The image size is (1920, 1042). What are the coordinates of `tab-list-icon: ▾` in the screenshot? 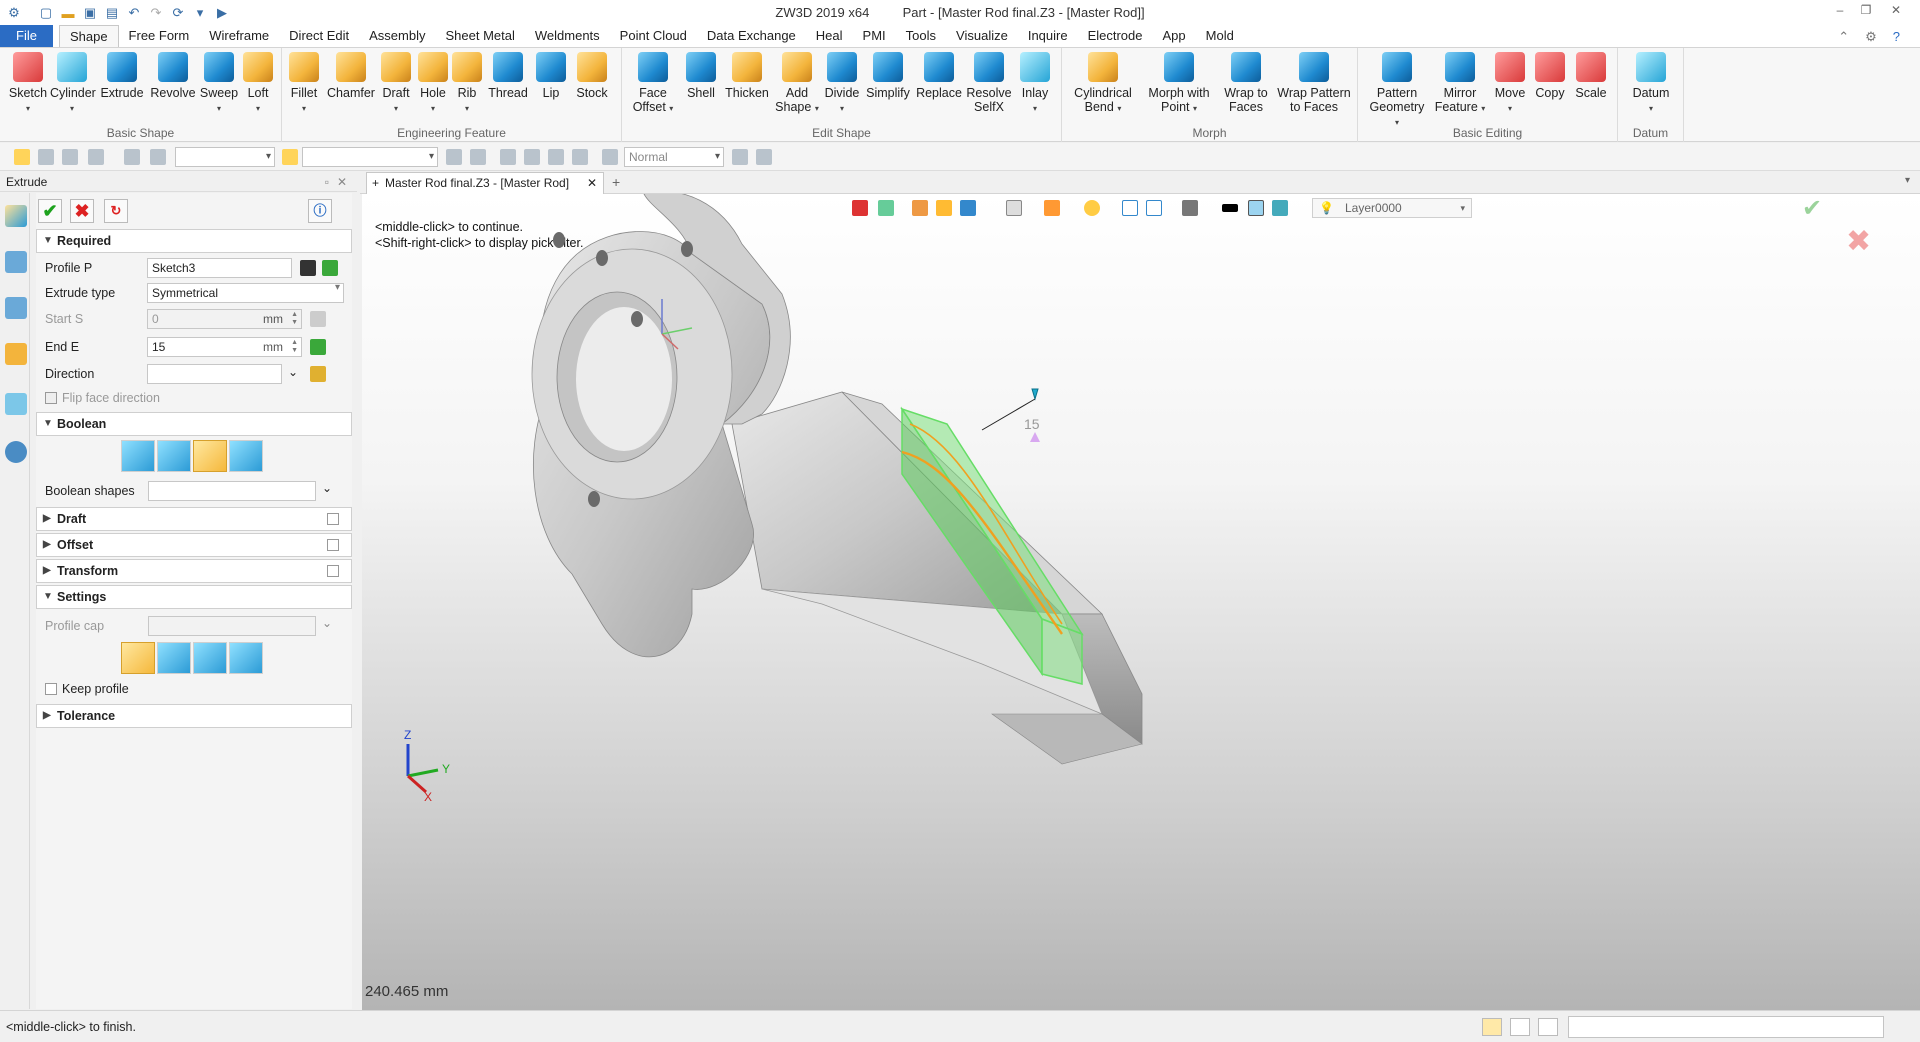 It's located at (1907, 180).